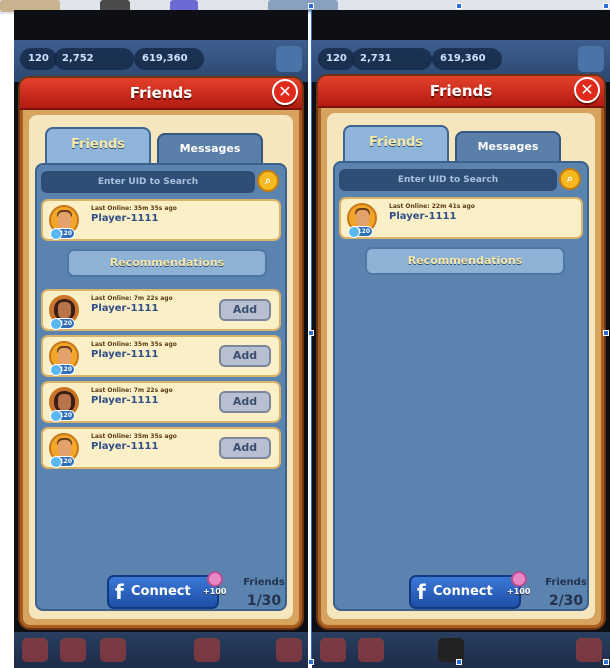 The image size is (610, 668). I want to click on last-online-text: Last Online: 22m 41s ago, so click(432, 206).